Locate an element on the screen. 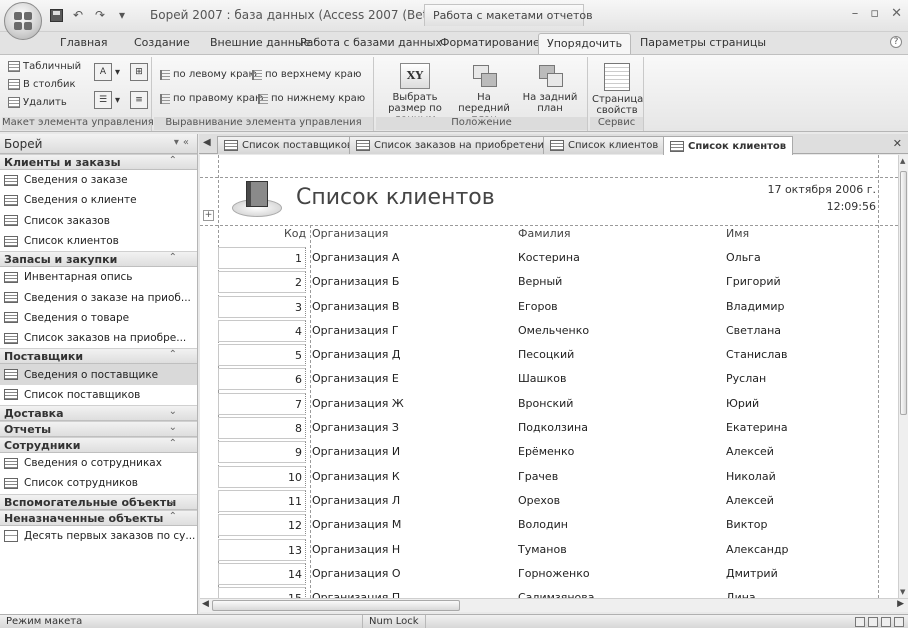 The width and height of the screenshot is (908, 628). row-last-name-cell: Егоров is located at coordinates (538, 306).